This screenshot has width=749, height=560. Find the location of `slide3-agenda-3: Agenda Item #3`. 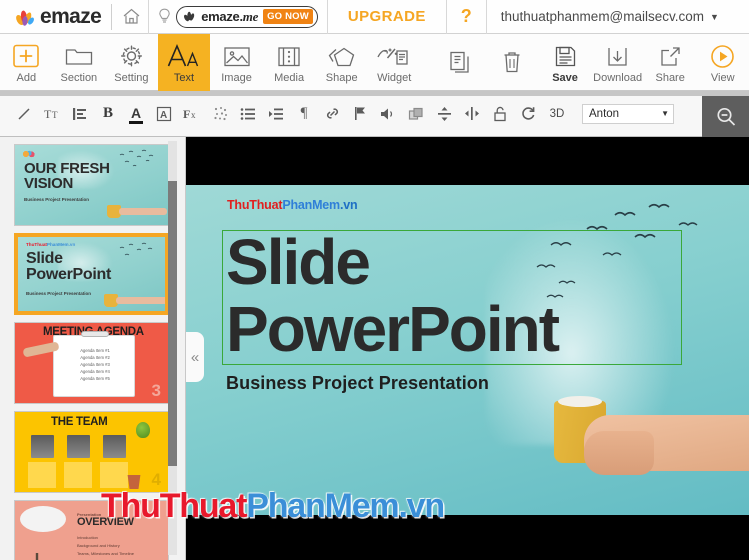

slide3-agenda-3: Agenda Item #3 is located at coordinates (95, 364).